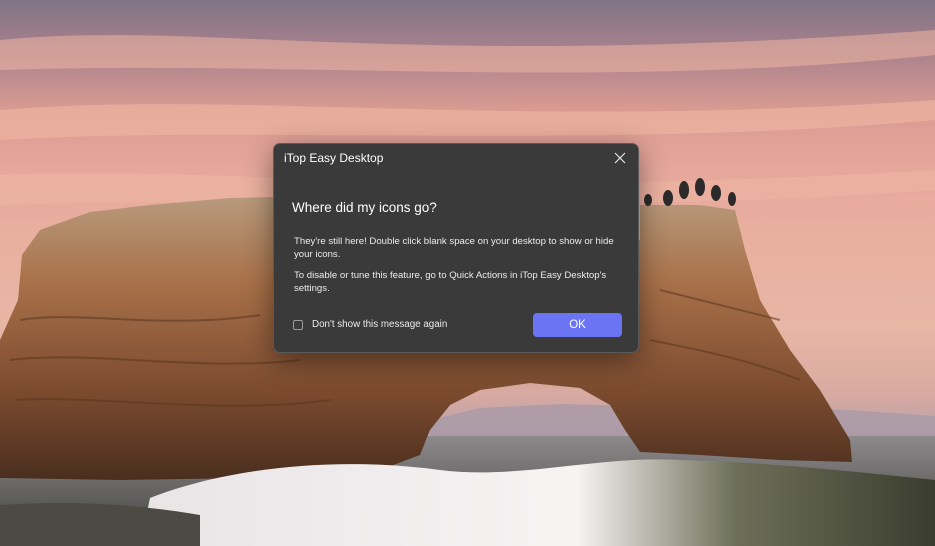 The width and height of the screenshot is (935, 546). Describe the element at coordinates (298, 324) in the screenshot. I see `dont-show-again-checkbox` at that location.